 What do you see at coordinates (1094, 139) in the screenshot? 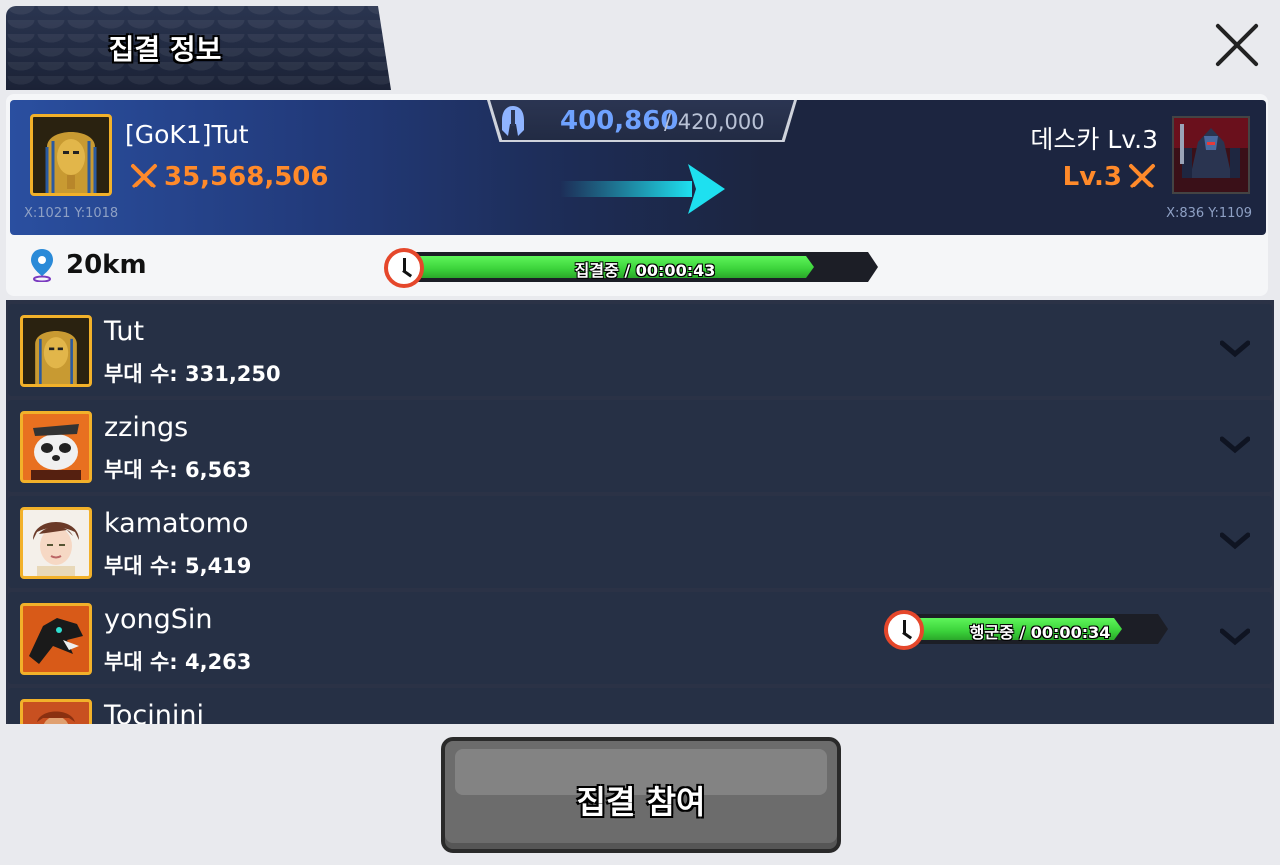
I see `target-name: 데스카 Lv.3` at bounding box center [1094, 139].